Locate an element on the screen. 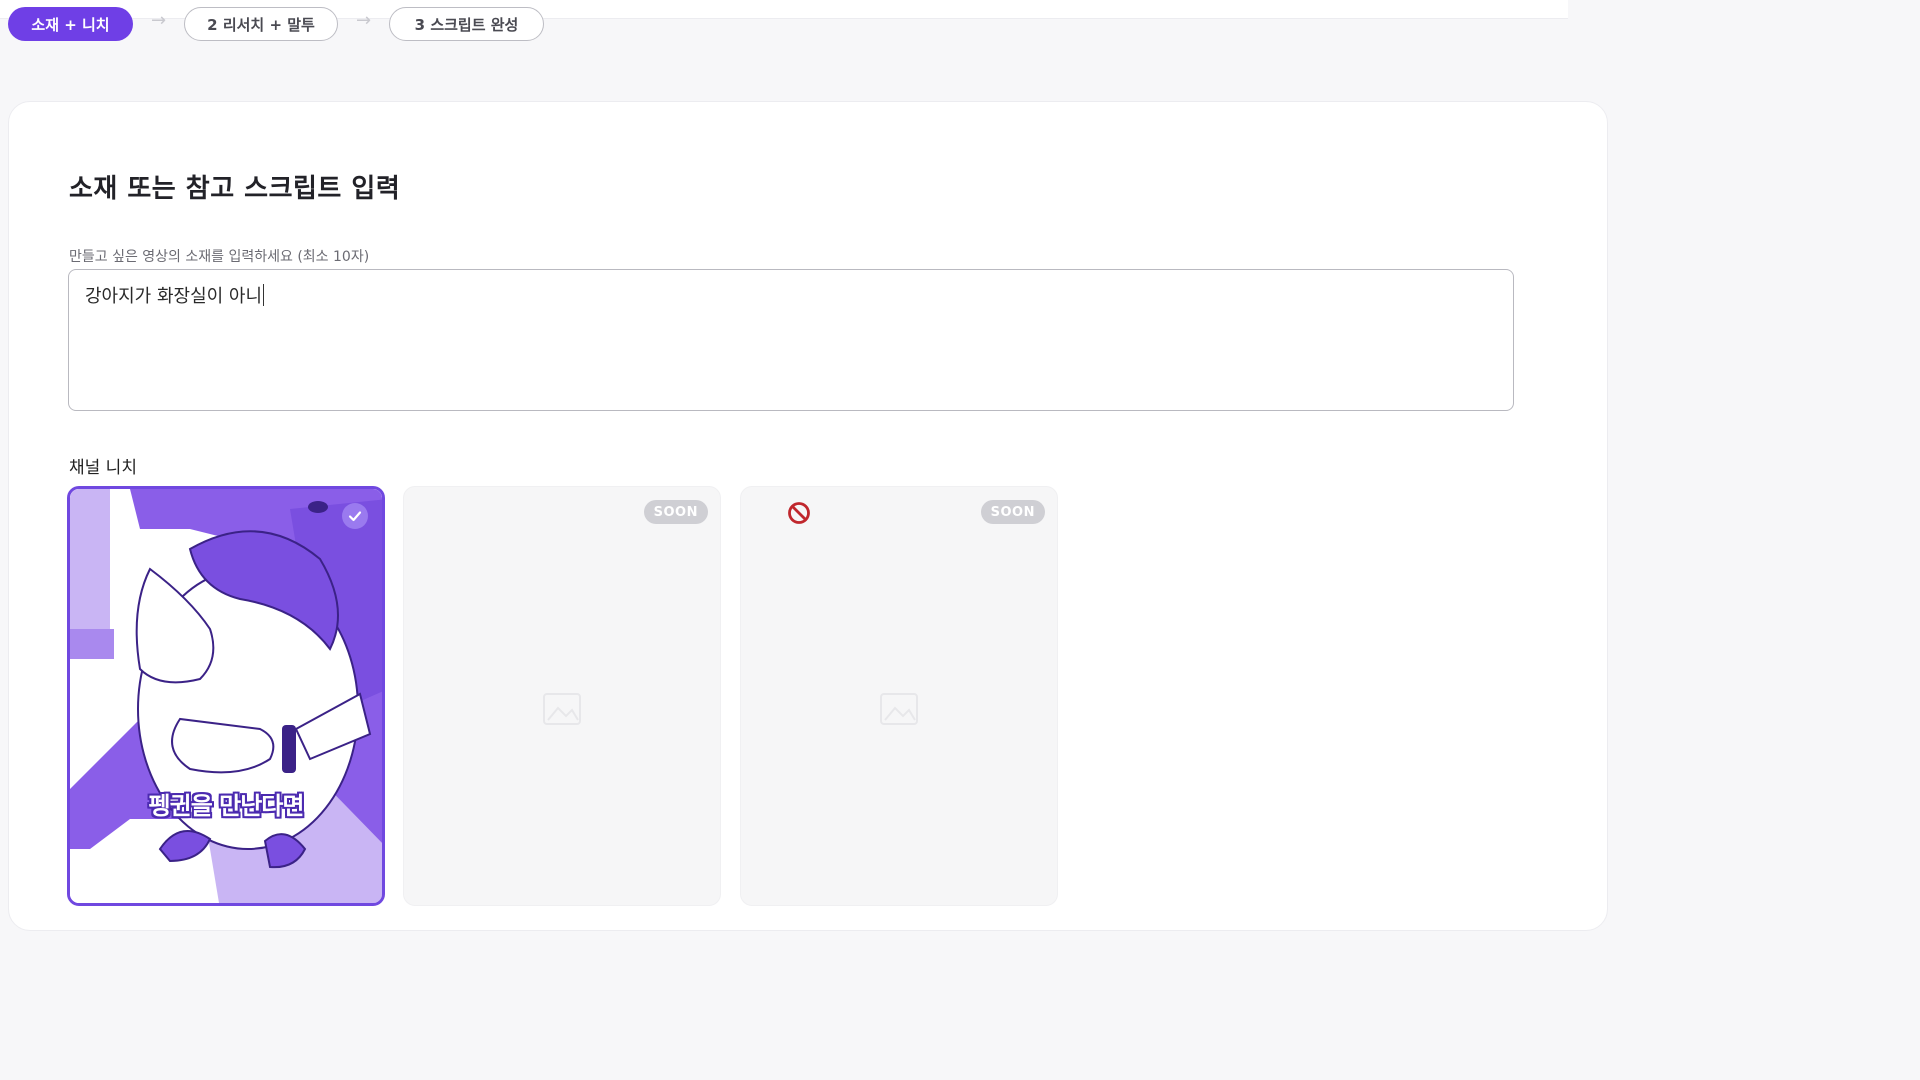 The height and width of the screenshot is (1080, 1920). no-entry-icon is located at coordinates (799, 513).